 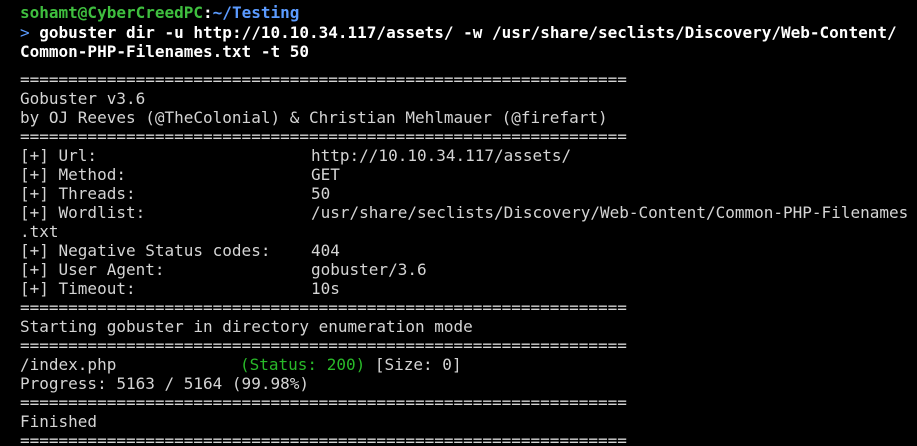 I want to click on banner-version: Gobuster v3.6, so click(x=83, y=98).